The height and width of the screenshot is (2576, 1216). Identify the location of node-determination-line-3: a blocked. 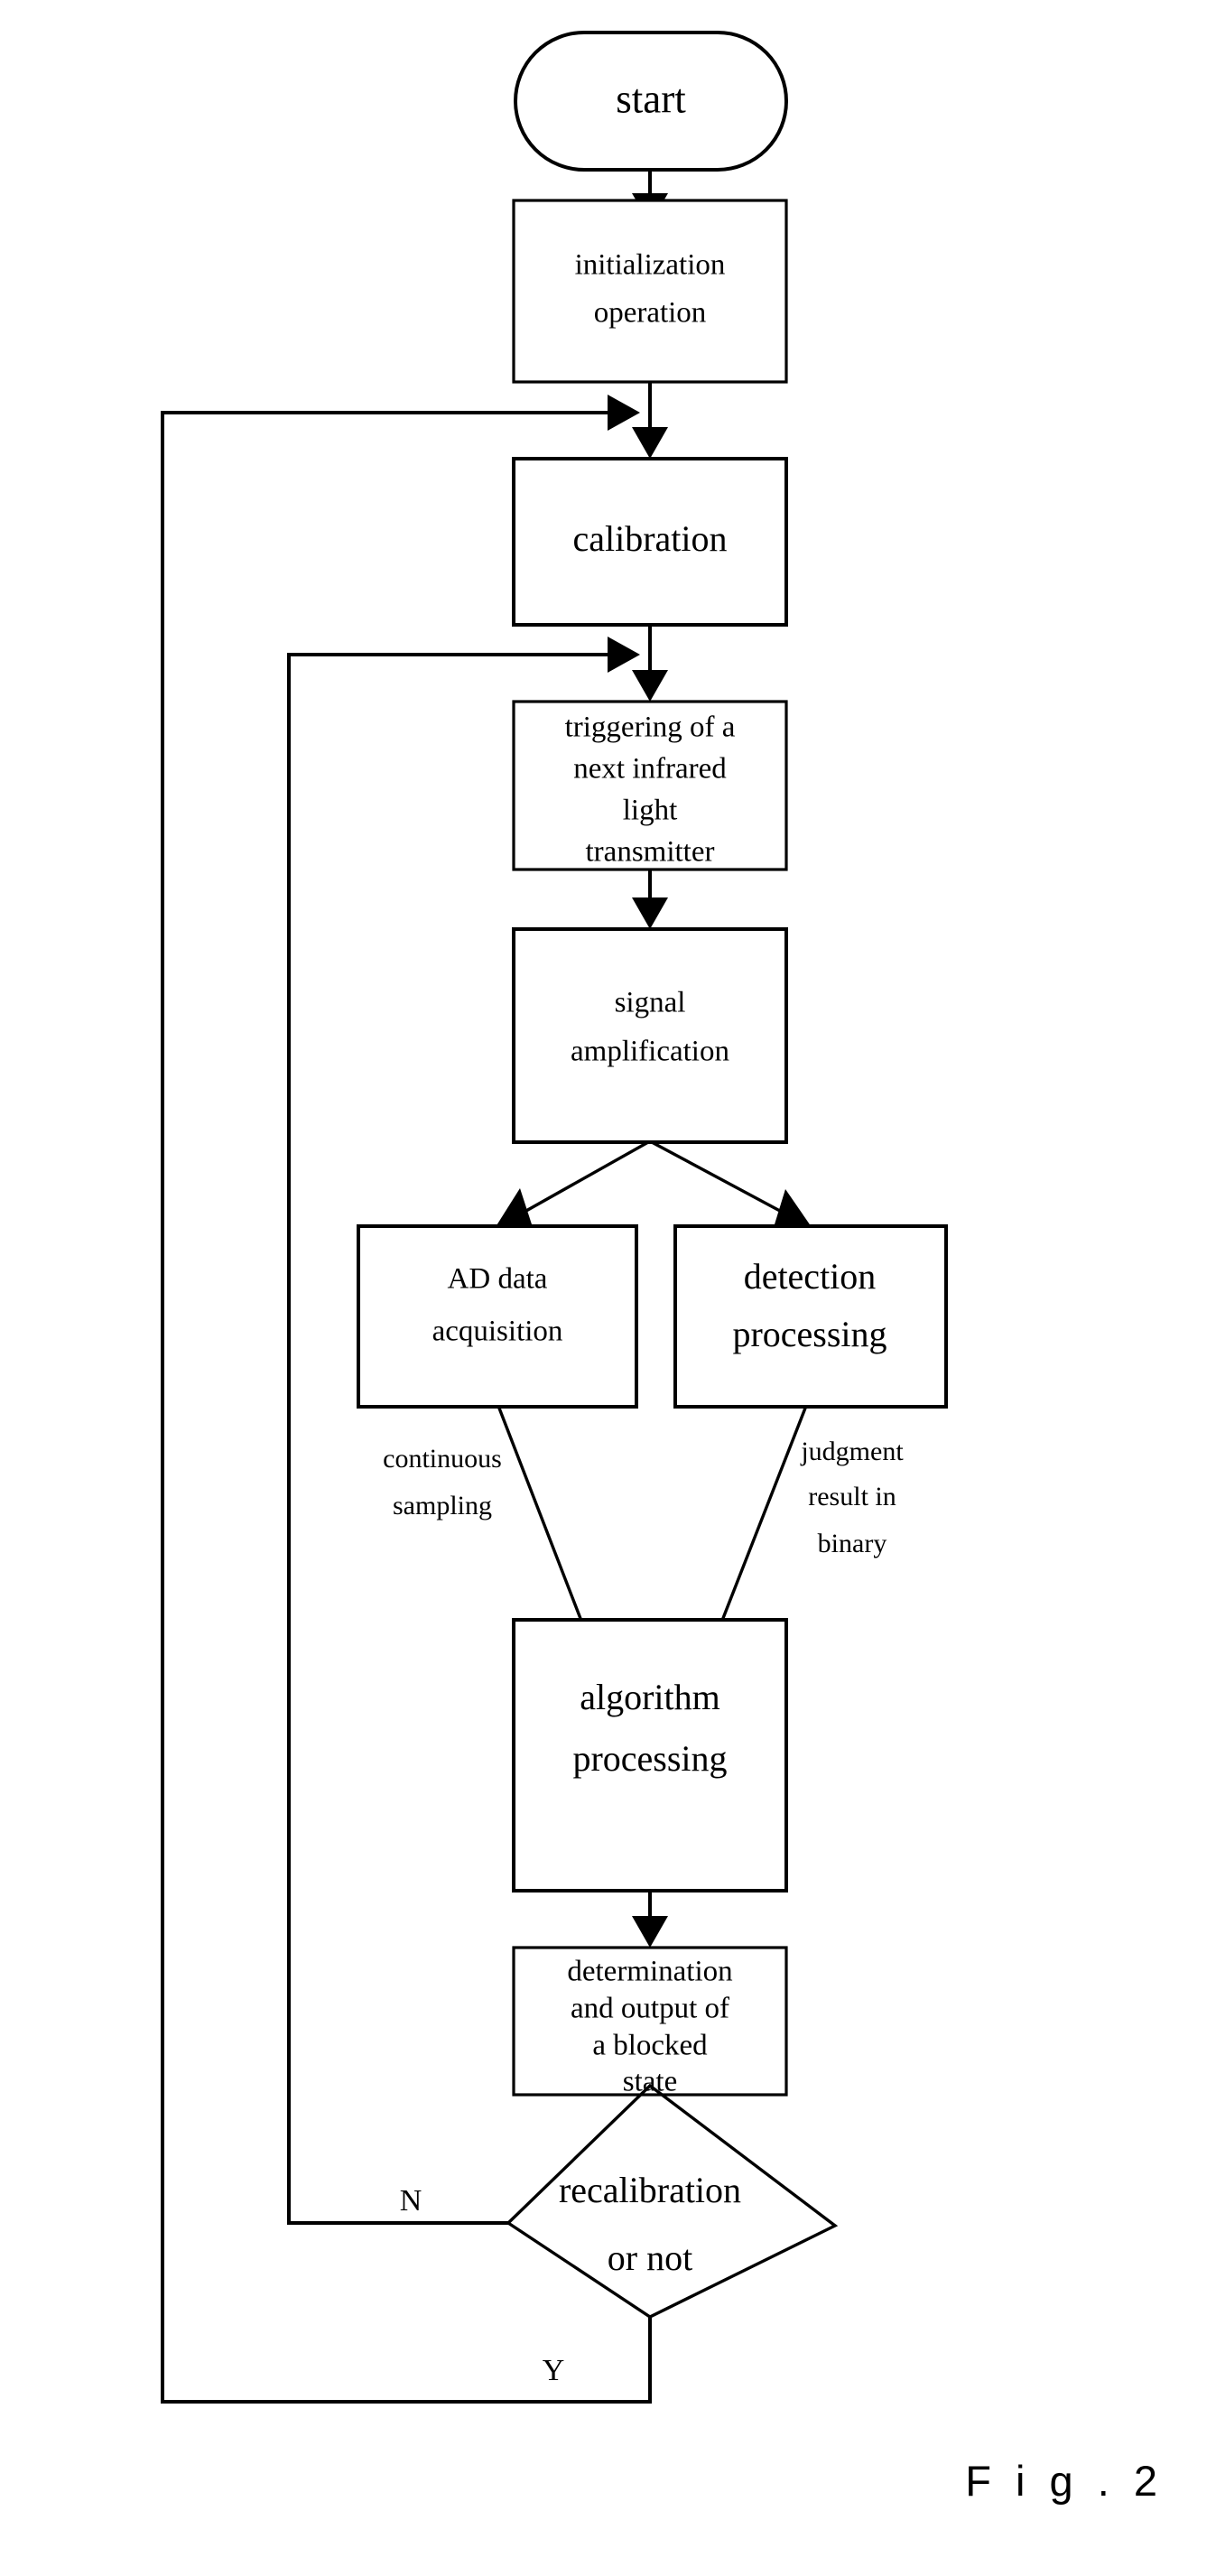
(650, 2046).